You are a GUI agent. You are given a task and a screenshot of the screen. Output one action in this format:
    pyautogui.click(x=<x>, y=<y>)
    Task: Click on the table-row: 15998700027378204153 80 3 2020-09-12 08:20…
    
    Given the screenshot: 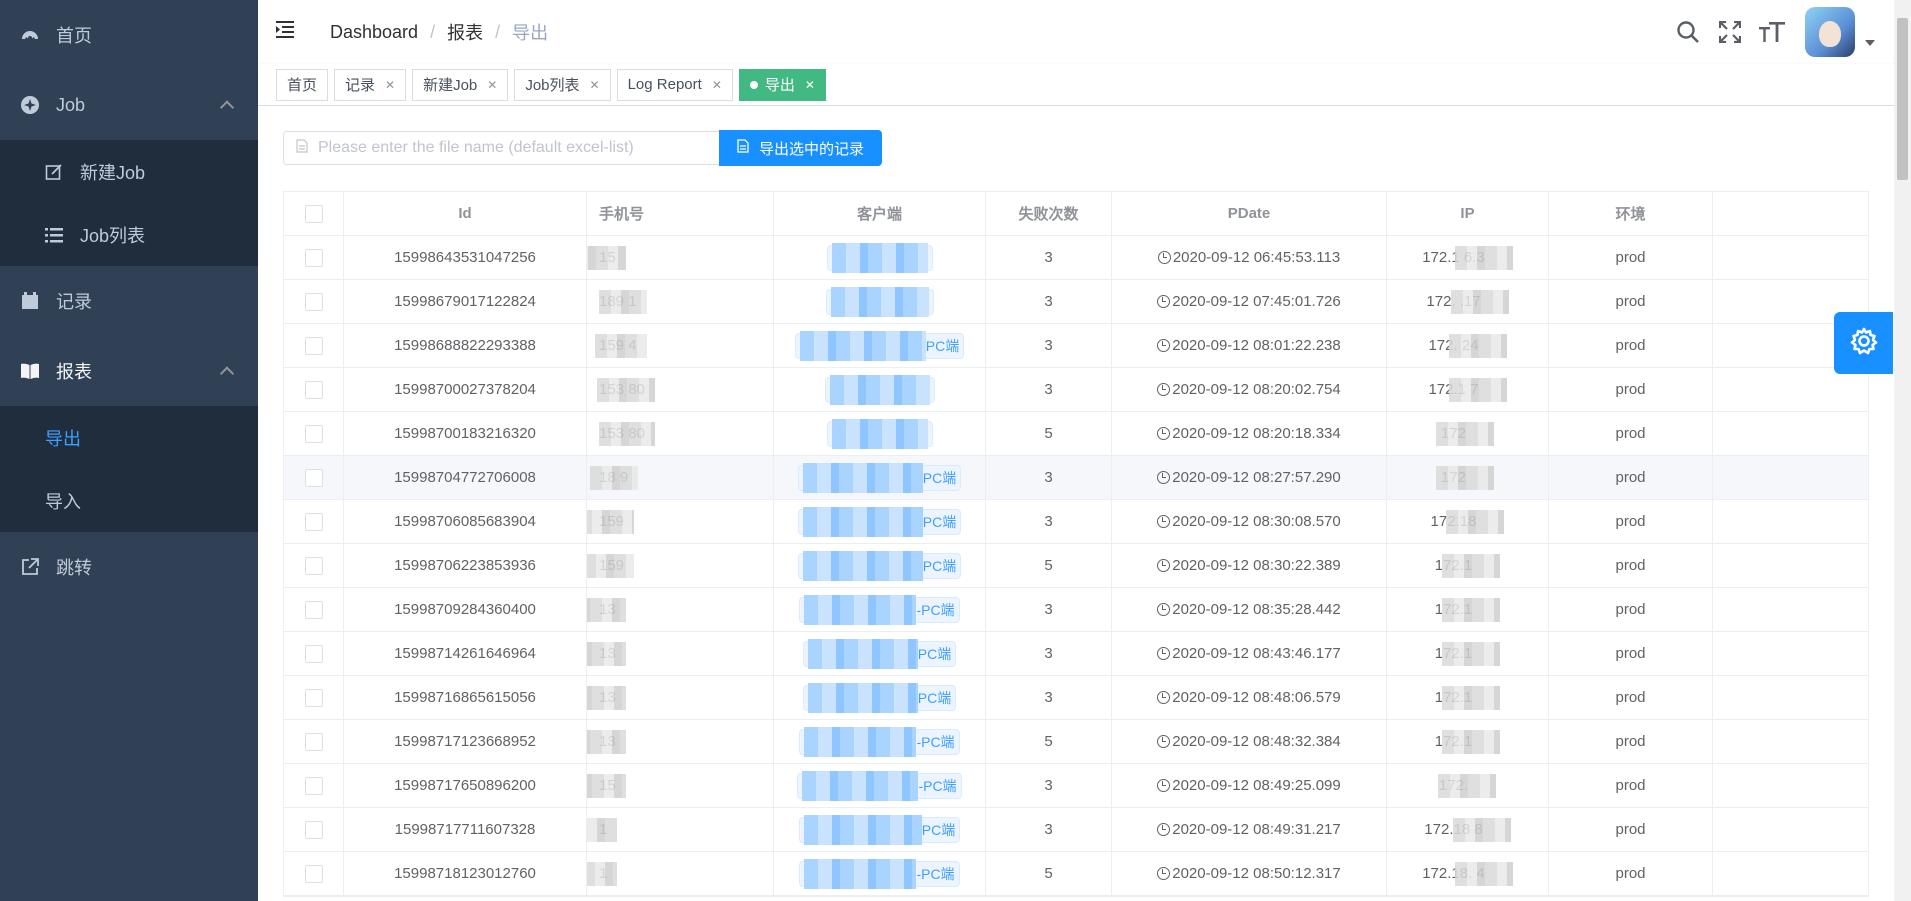 What is the action you would take?
    pyautogui.click(x=1076, y=390)
    